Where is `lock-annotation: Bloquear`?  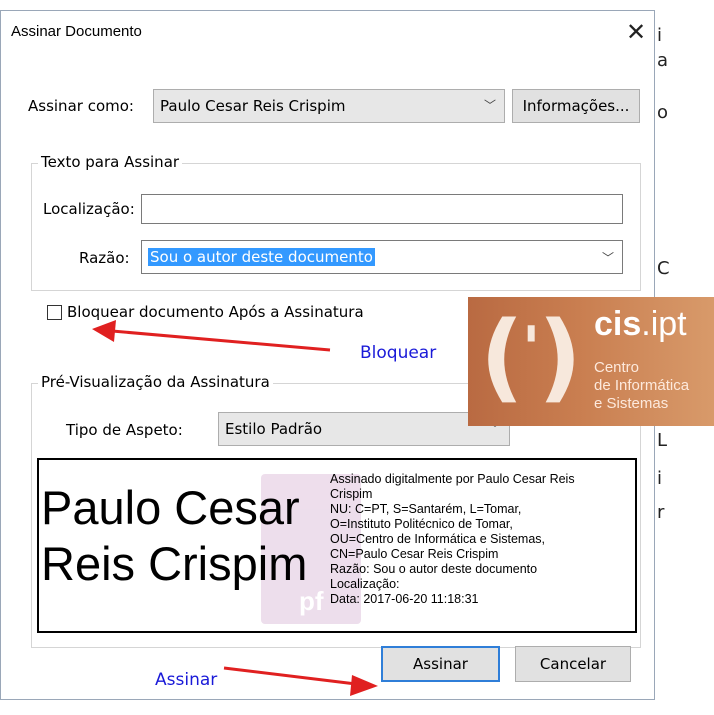 lock-annotation: Bloquear is located at coordinates (398, 353).